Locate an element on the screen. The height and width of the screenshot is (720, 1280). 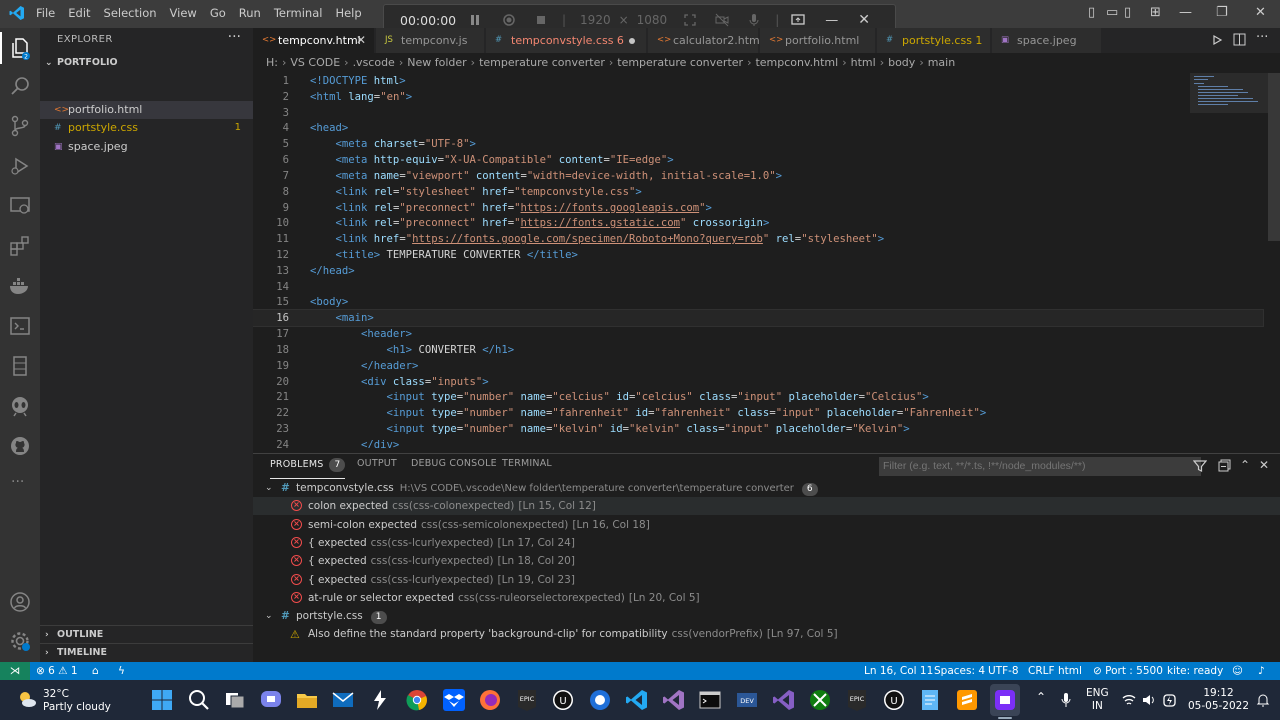
breadcrumb-item: body is located at coordinates (901, 62).